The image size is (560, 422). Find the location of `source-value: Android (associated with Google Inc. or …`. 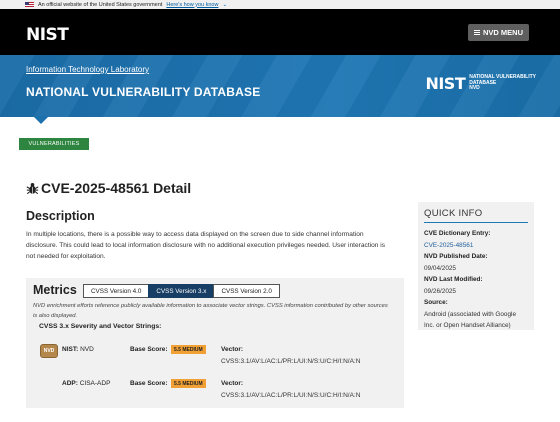

source-value: Android (associated with Google Inc. or … is located at coordinates (470, 320).